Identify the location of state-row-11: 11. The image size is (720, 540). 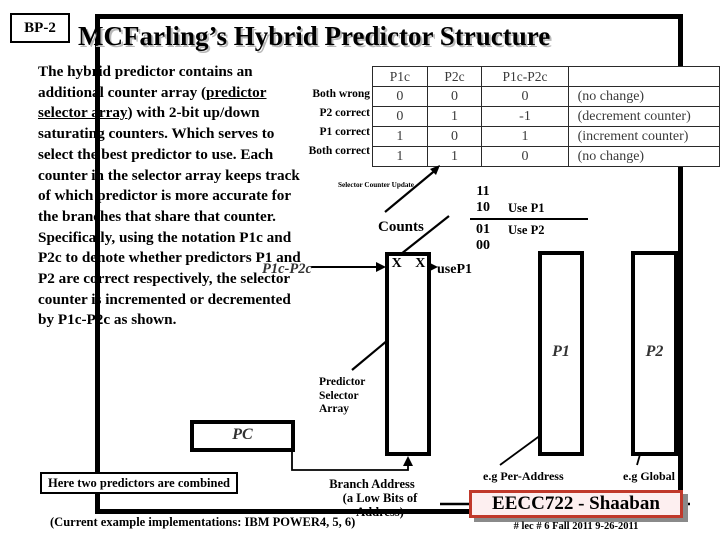
(529, 192).